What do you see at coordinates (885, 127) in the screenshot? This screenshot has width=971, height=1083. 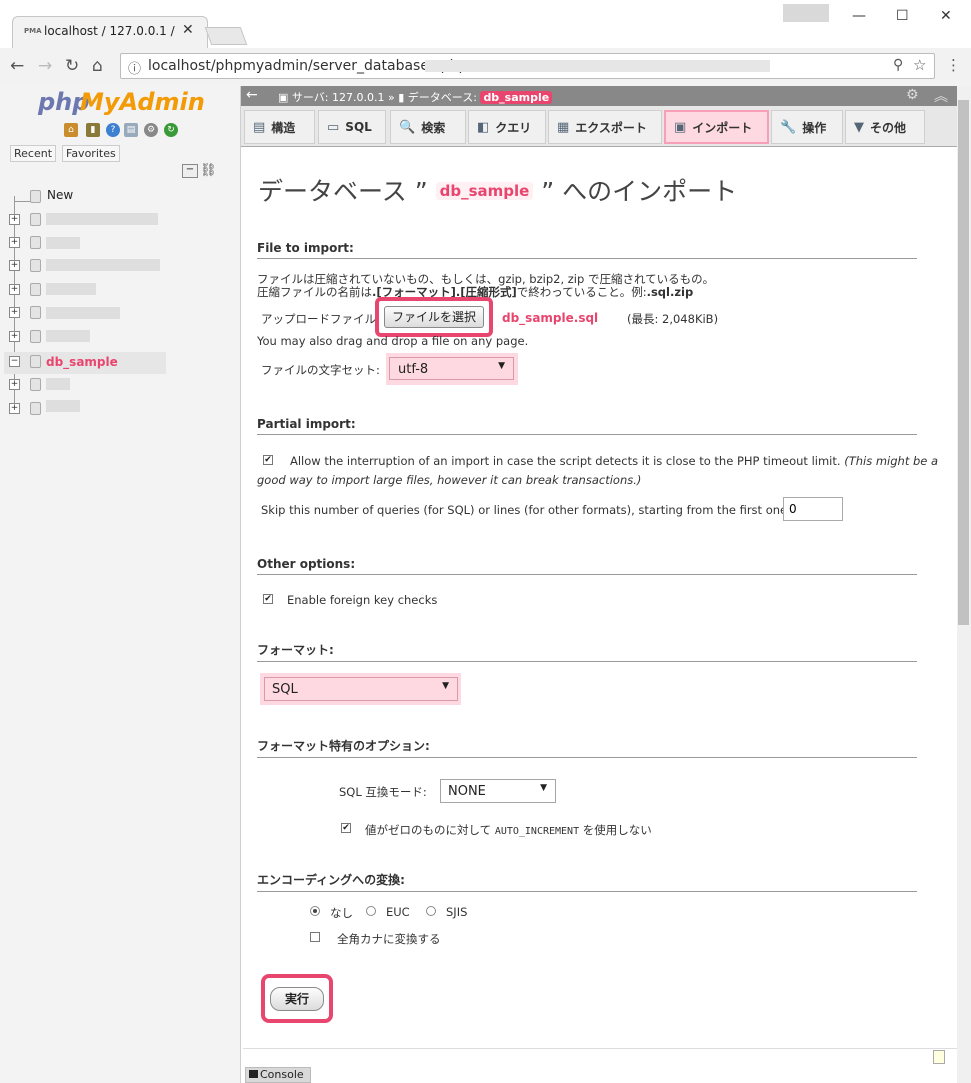 I see `tab-chevron-down: ▼ その他` at bounding box center [885, 127].